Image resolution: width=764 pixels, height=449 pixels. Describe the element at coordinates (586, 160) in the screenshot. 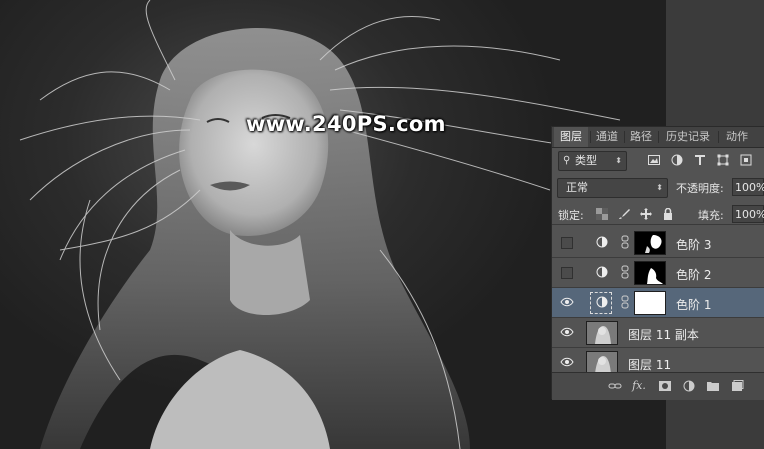

I see `filter-type-label: 类型` at that location.